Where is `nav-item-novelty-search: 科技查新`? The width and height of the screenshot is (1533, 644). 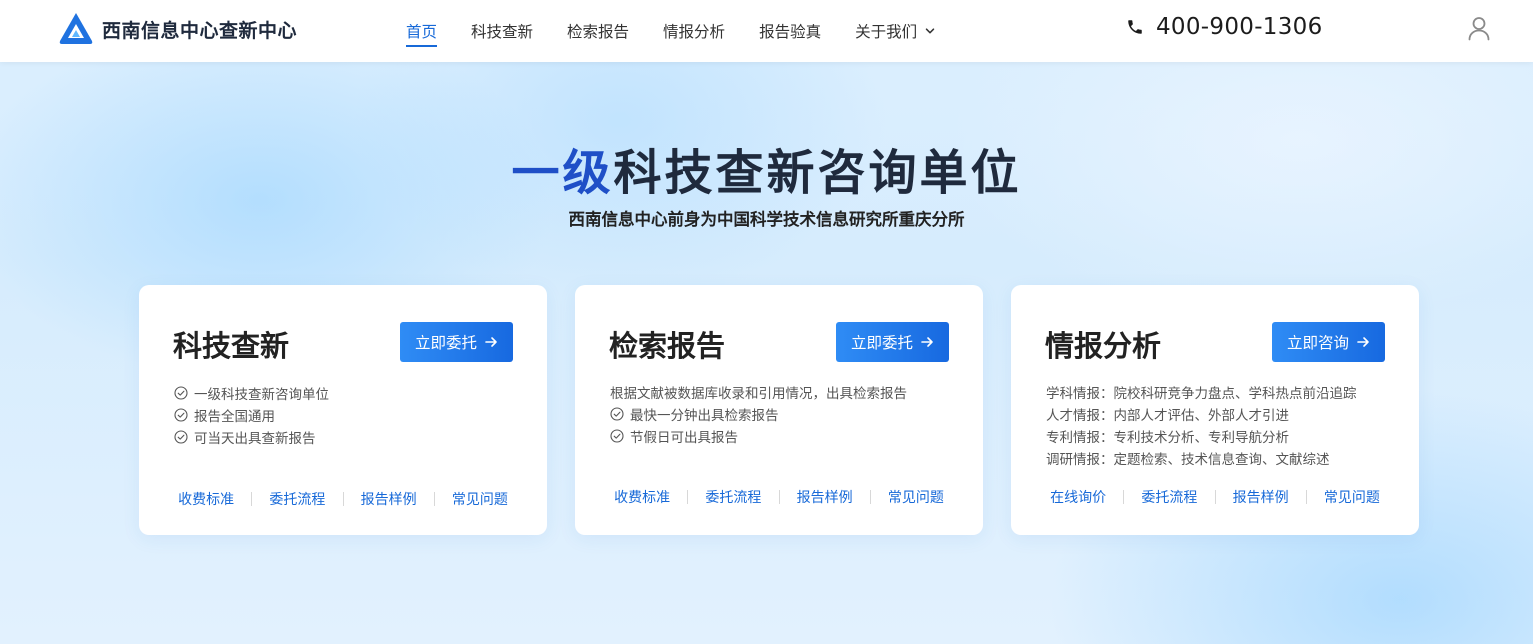
nav-item-novelty-search: 科技查新 is located at coordinates (502, 31).